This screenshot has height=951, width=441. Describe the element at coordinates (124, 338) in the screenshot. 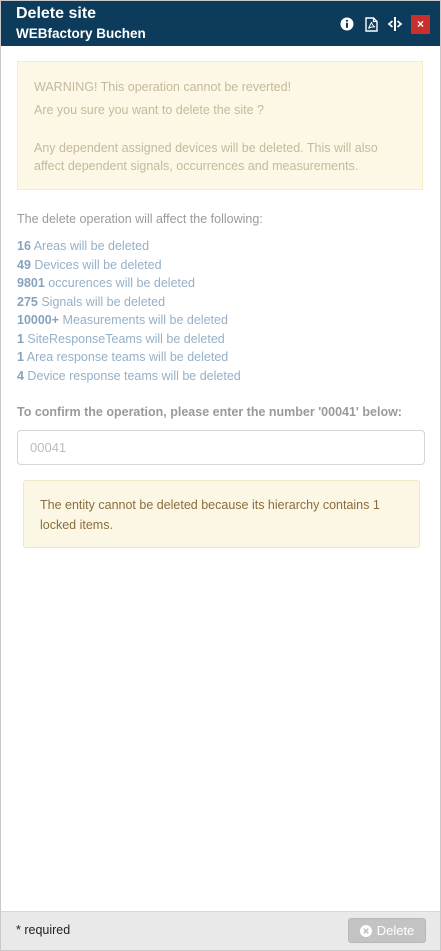

I see `item-text: SiteResponseTeams will be deleted` at that location.